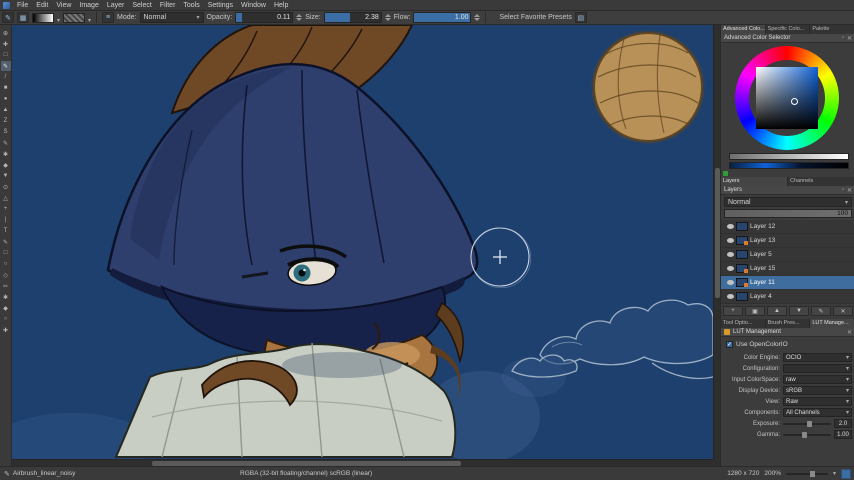  Describe the element at coordinates (789, 165) in the screenshot. I see `color-history-bar` at that location.